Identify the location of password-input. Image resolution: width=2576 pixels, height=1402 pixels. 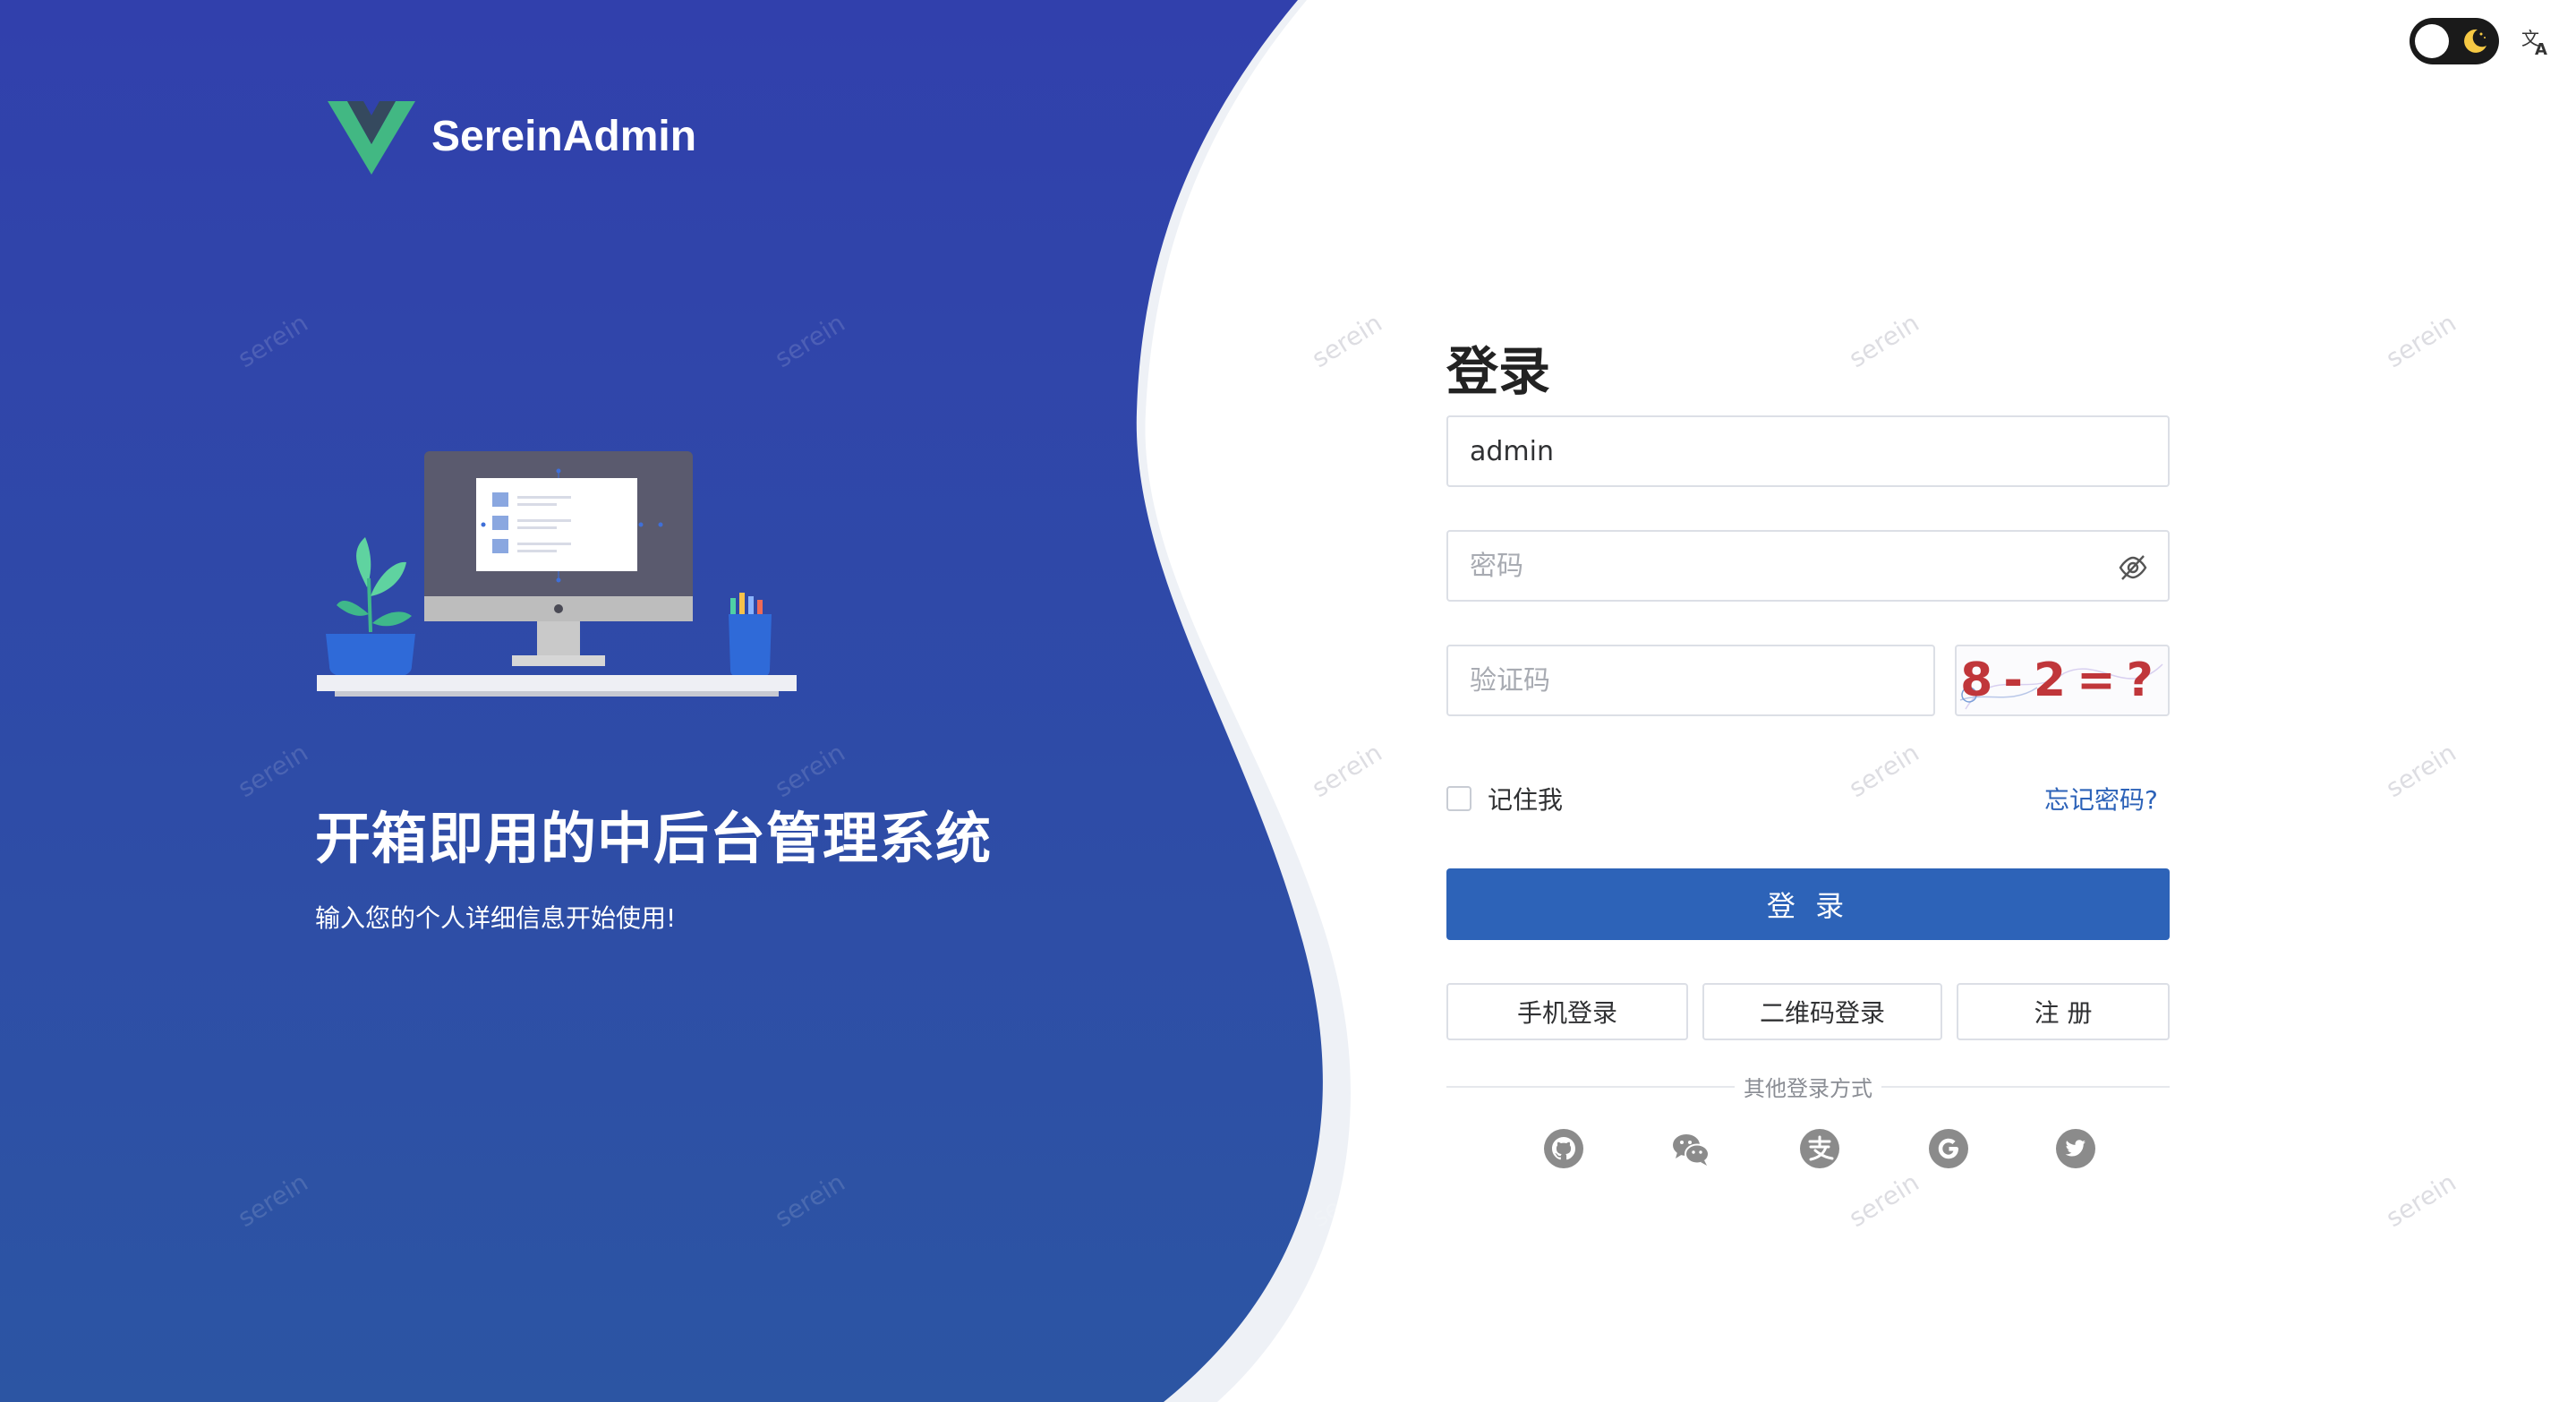
(1808, 566).